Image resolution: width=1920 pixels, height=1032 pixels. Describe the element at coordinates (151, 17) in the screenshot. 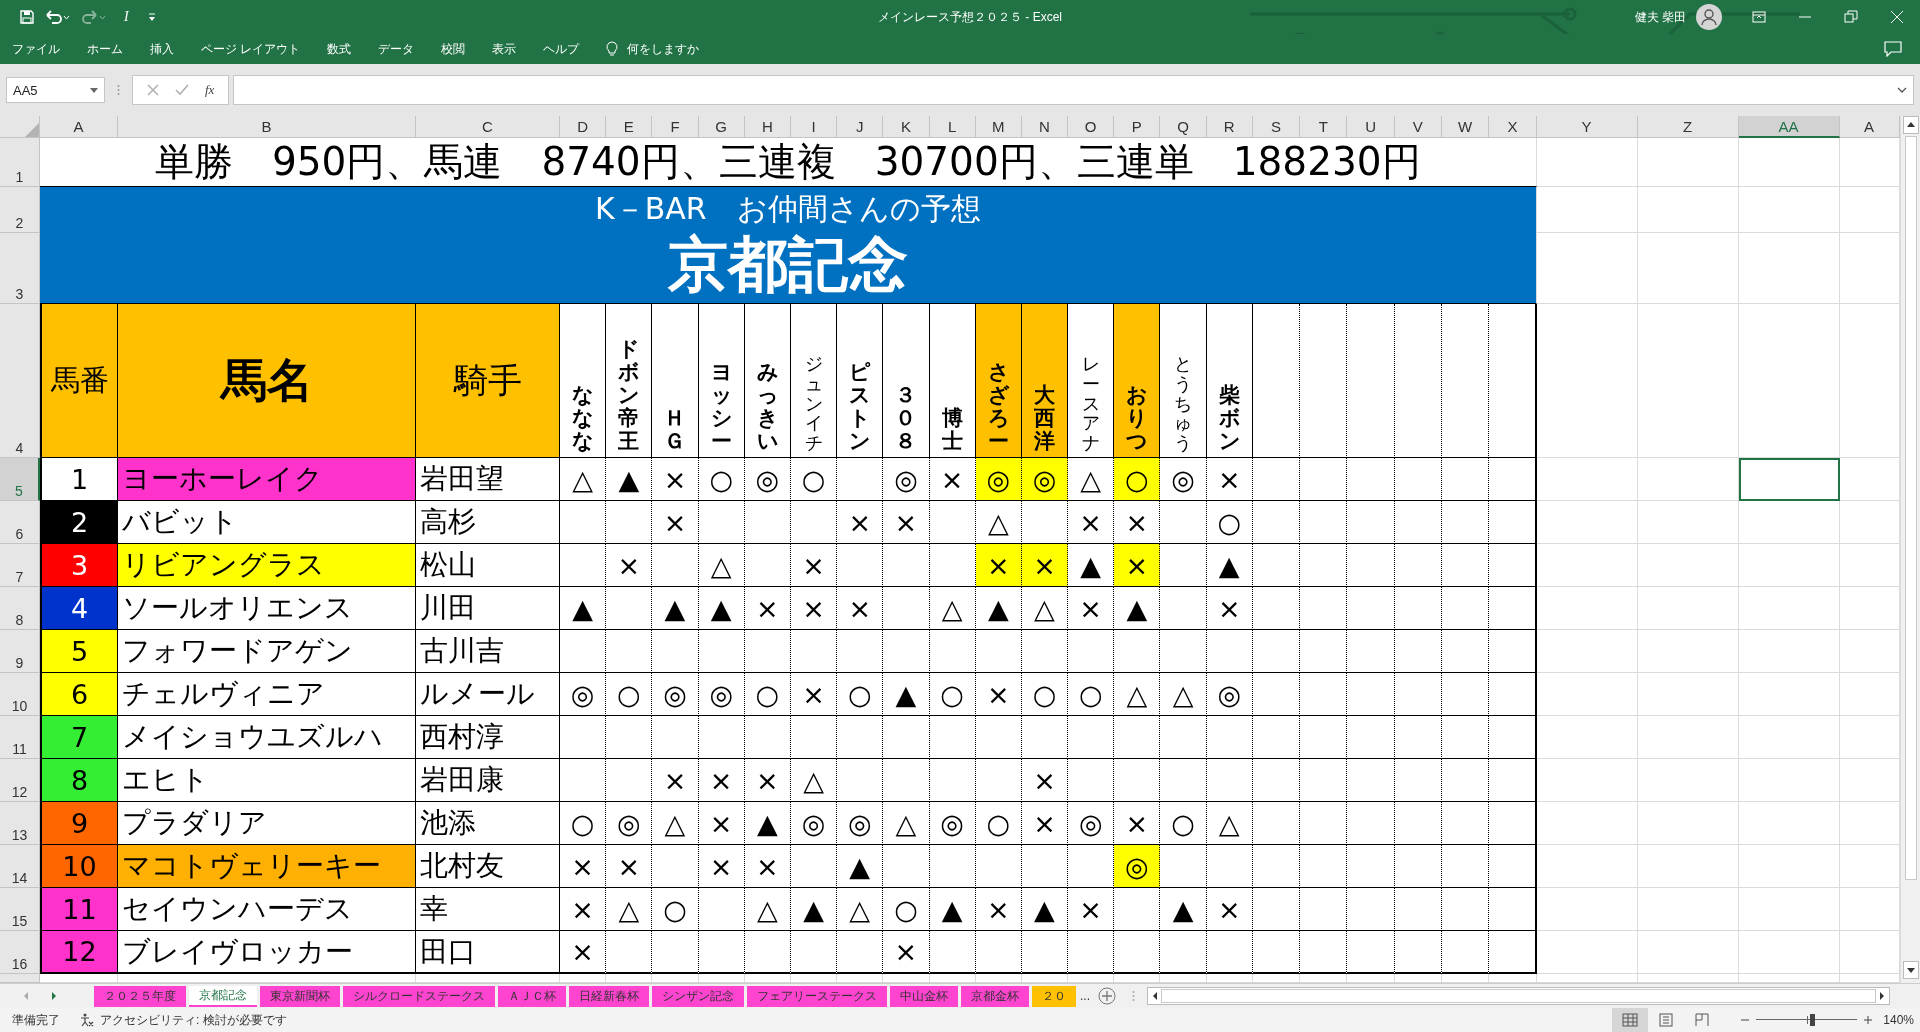

I see `customize-caret-icon` at that location.